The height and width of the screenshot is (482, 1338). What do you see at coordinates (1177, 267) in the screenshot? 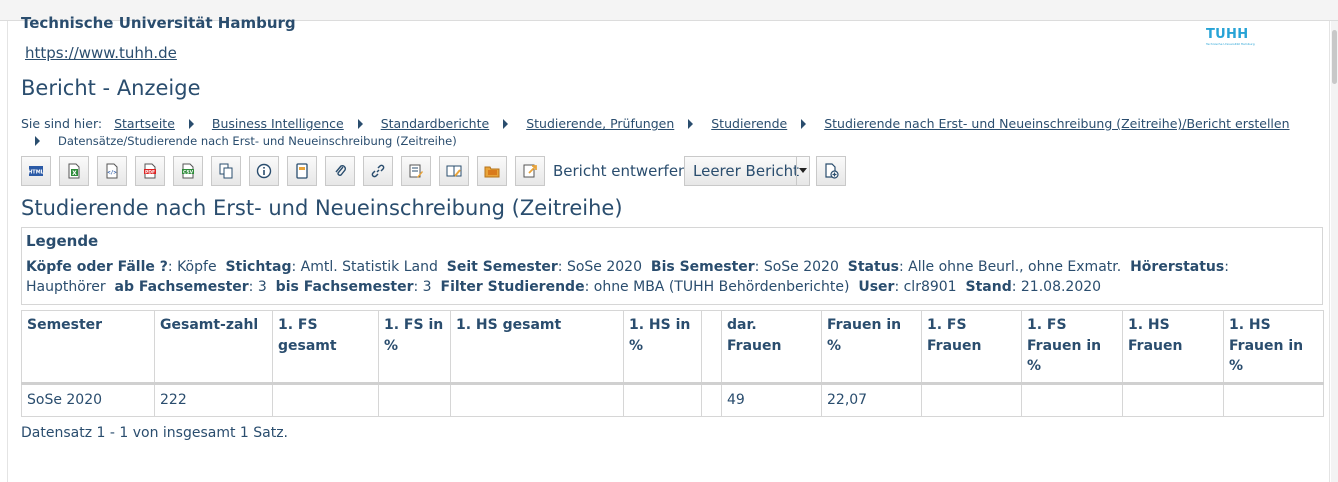
I see `legend-key: Hörerstatus` at bounding box center [1177, 267].